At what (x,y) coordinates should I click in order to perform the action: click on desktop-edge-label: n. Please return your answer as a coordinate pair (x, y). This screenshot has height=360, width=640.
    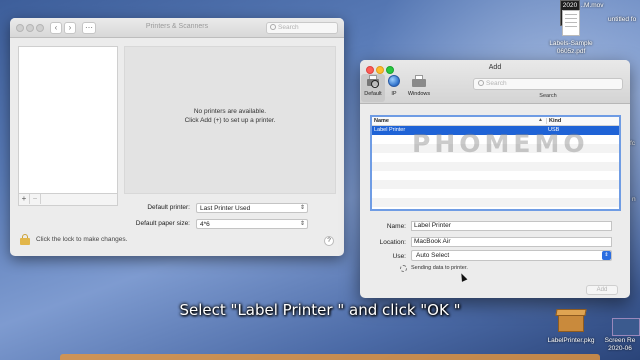
    Looking at the image, I should click on (636, 200).